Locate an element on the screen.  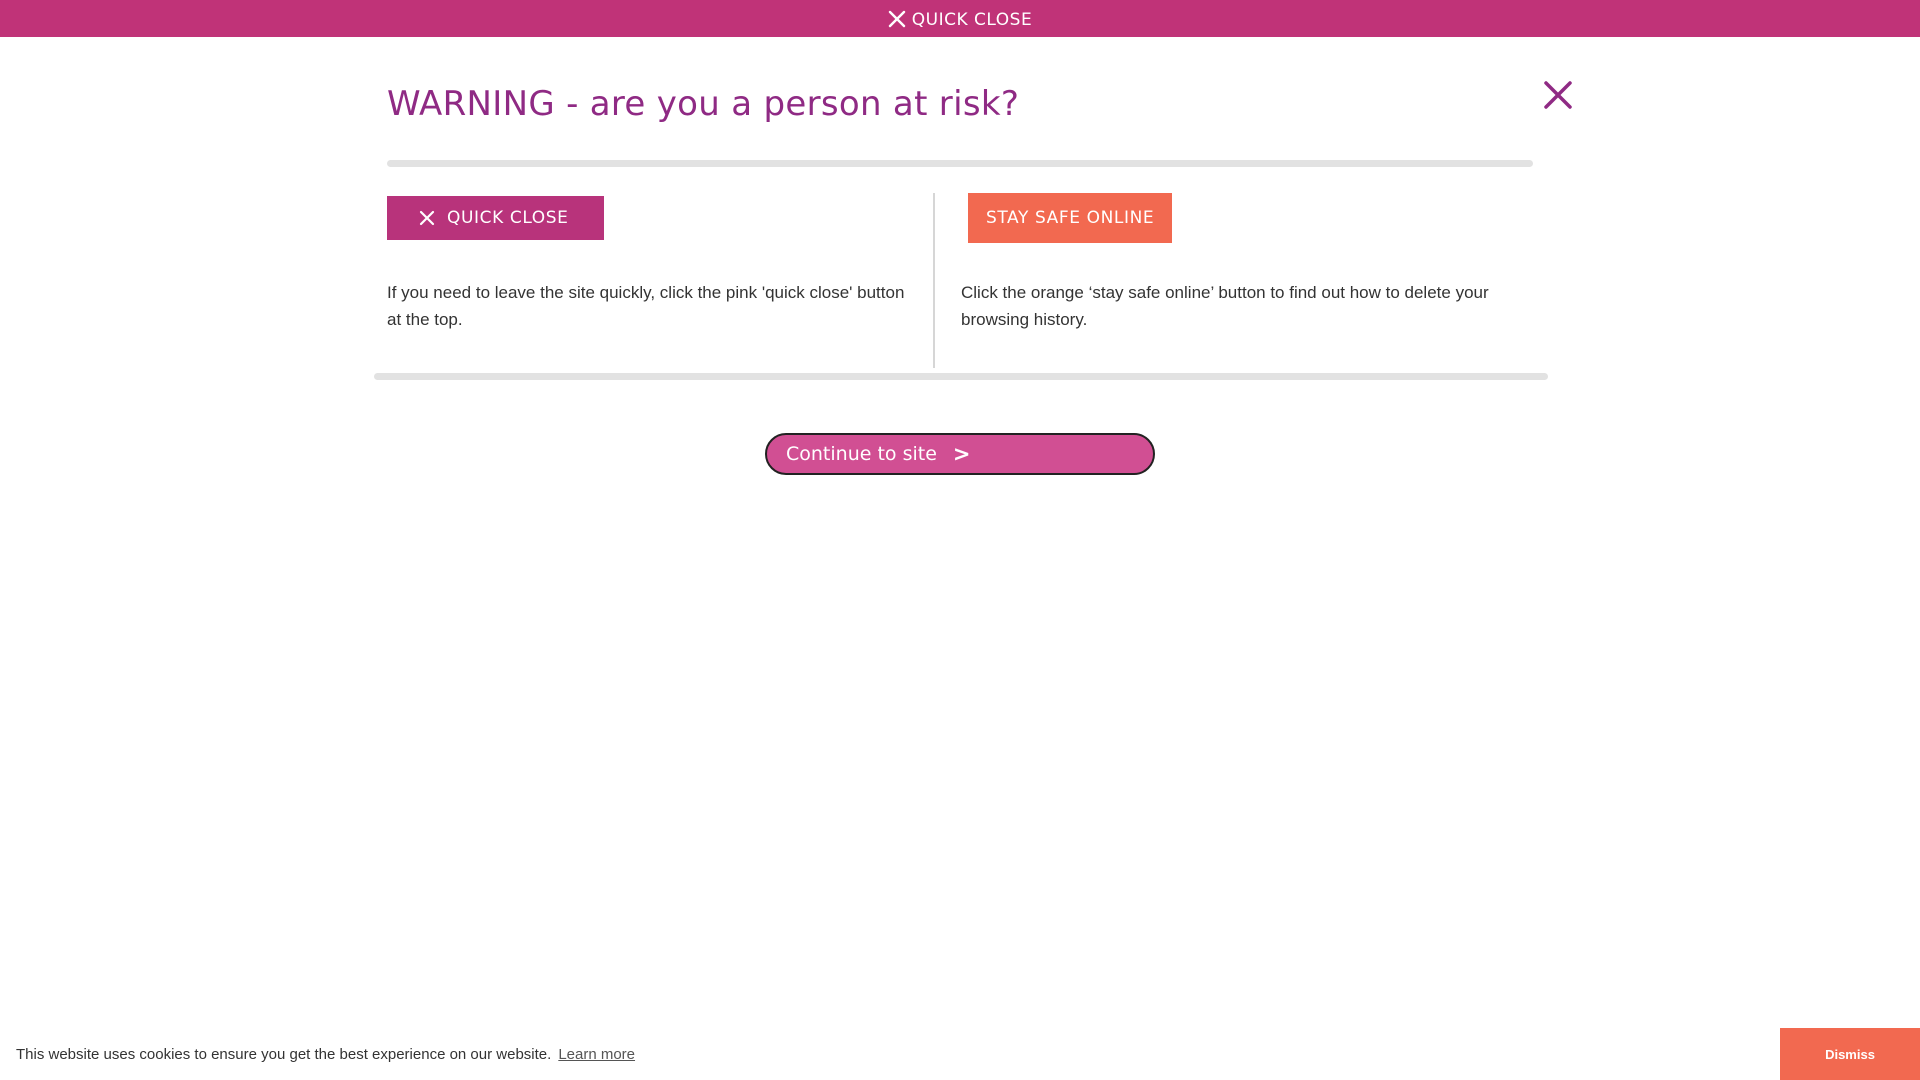
chevron-right-icon: > is located at coordinates (961, 454).